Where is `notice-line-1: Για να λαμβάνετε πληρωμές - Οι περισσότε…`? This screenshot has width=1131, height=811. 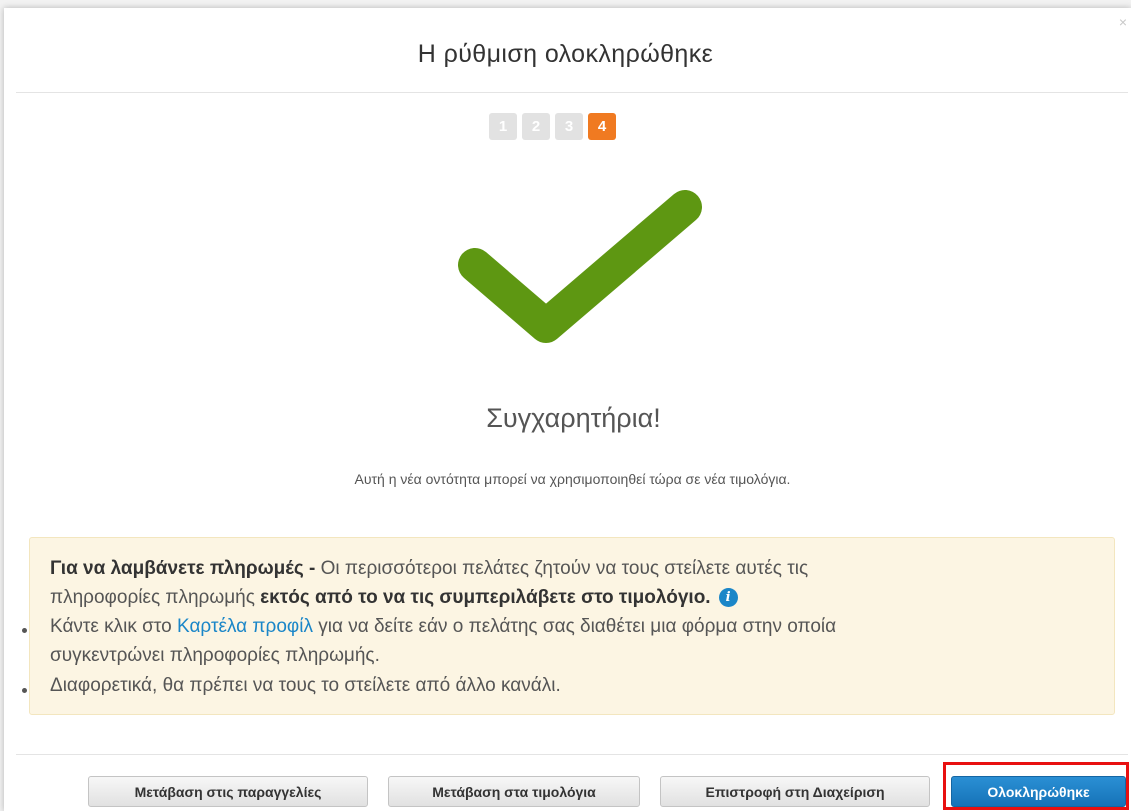 notice-line-1: Για να λαμβάνετε πληρωμές - Οι περισσότε… is located at coordinates (429, 569).